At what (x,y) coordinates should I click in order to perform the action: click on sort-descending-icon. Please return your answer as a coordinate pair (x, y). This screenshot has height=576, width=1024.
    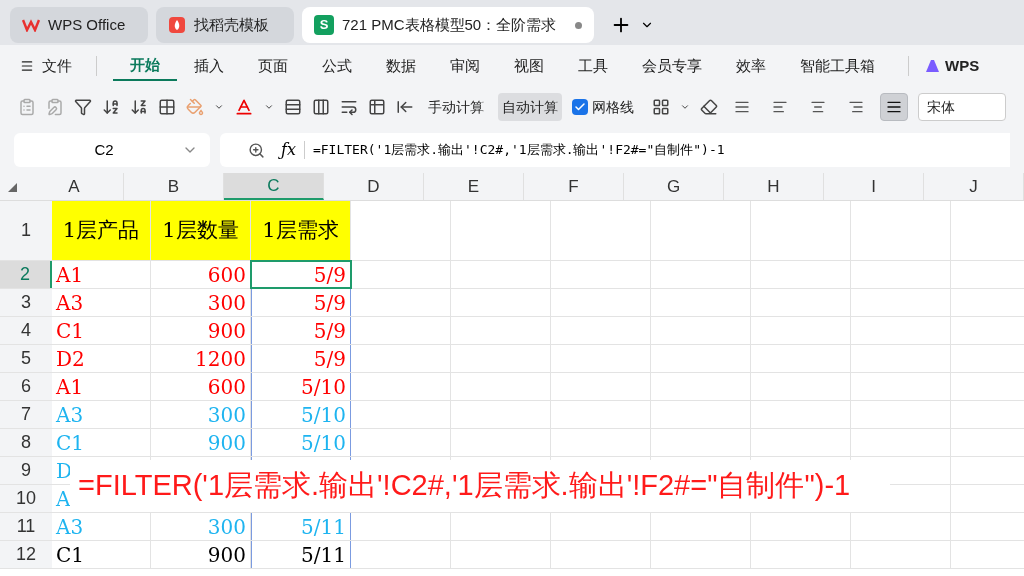
    Looking at the image, I should click on (139, 107).